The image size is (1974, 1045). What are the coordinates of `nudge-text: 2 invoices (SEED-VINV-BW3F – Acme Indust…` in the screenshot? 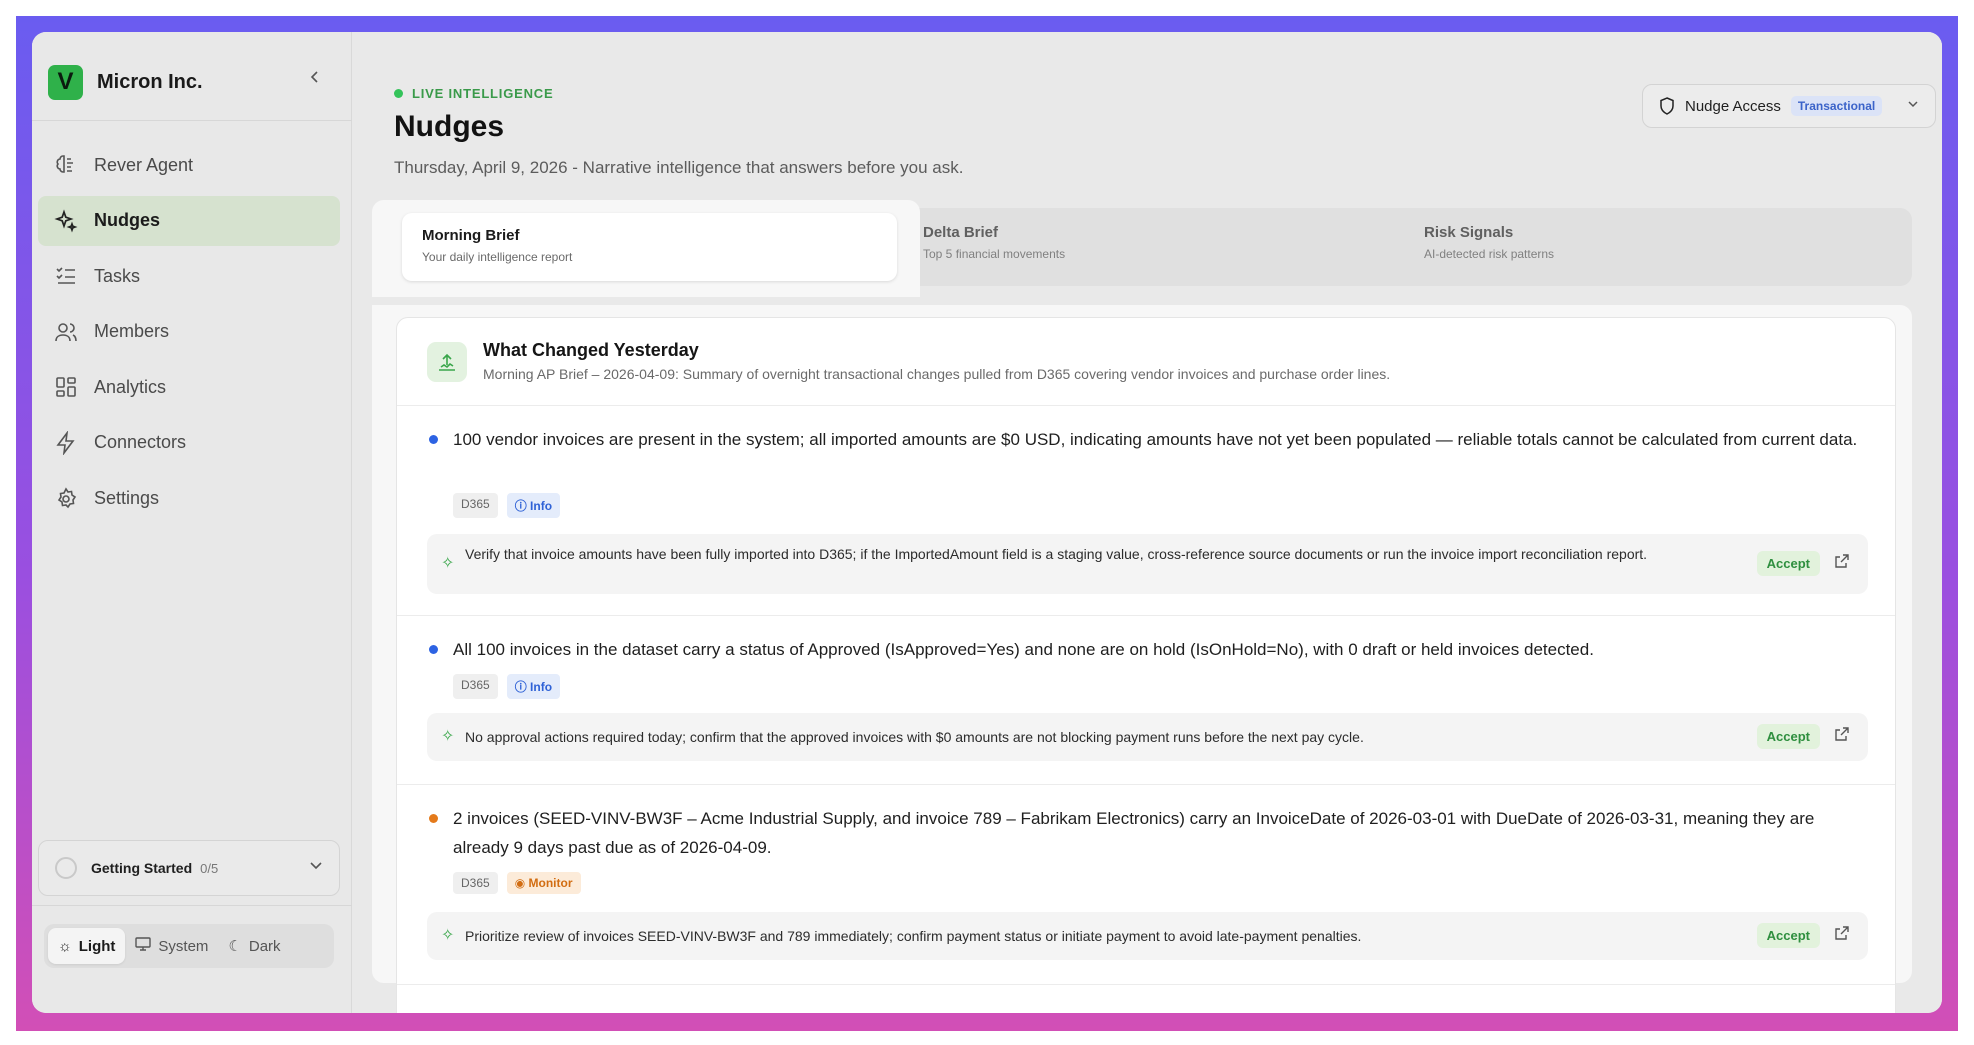 It's located at (1134, 833).